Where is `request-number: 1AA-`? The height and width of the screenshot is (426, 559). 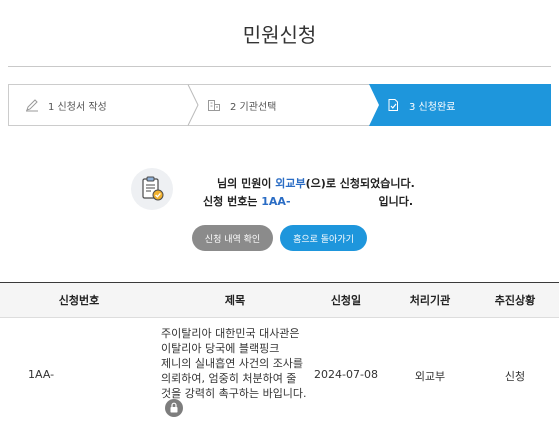
request-number: 1AA- is located at coordinates (276, 201).